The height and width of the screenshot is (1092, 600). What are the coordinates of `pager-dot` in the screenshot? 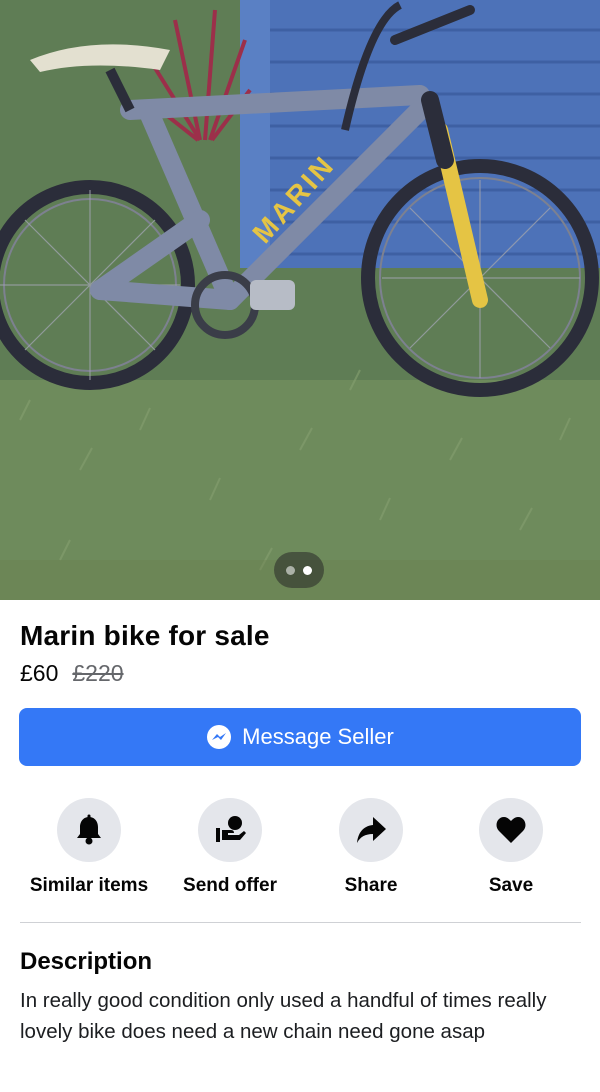 It's located at (290, 570).